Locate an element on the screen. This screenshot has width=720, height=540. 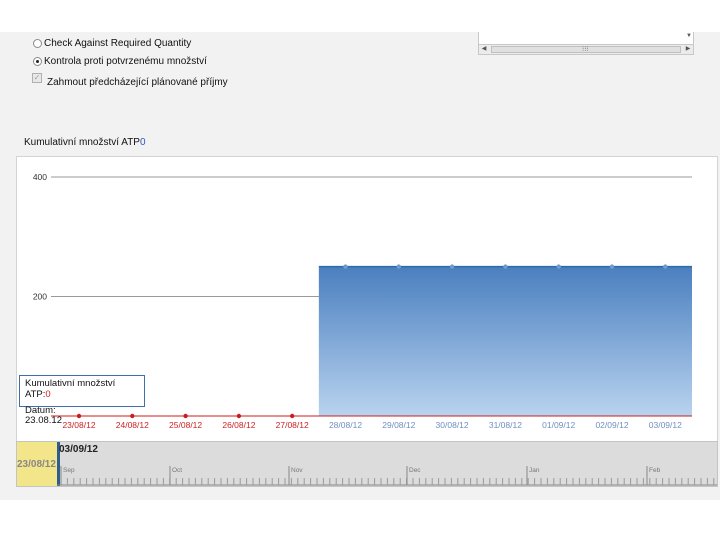
radio-check-confirmed-label: Kontrola proti potvrzenému množství is located at coordinates (125, 61).